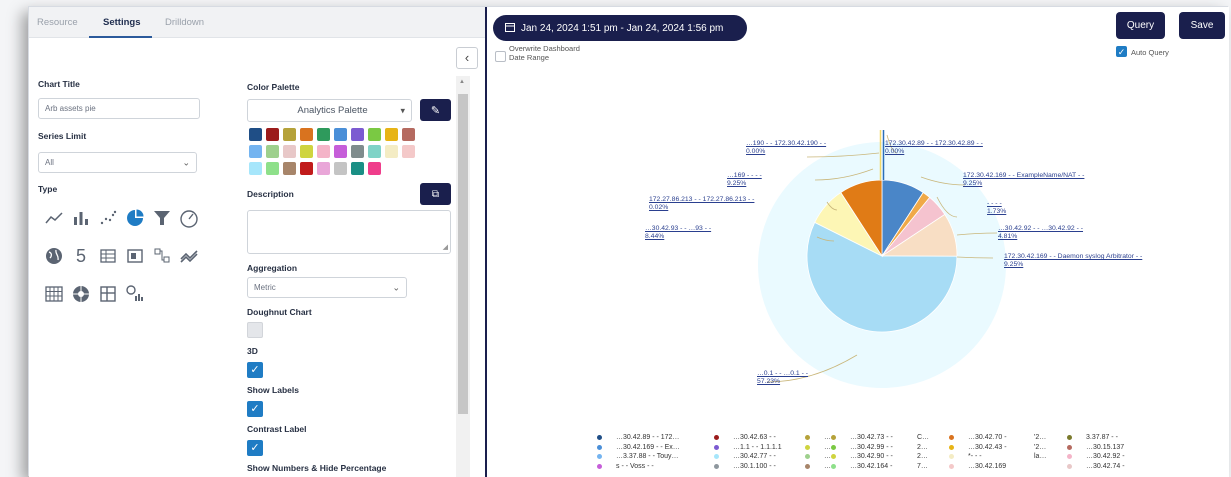 Image resolution: width=1231 pixels, height=477 pixels. I want to click on line-chart-icon, so click(54, 218).